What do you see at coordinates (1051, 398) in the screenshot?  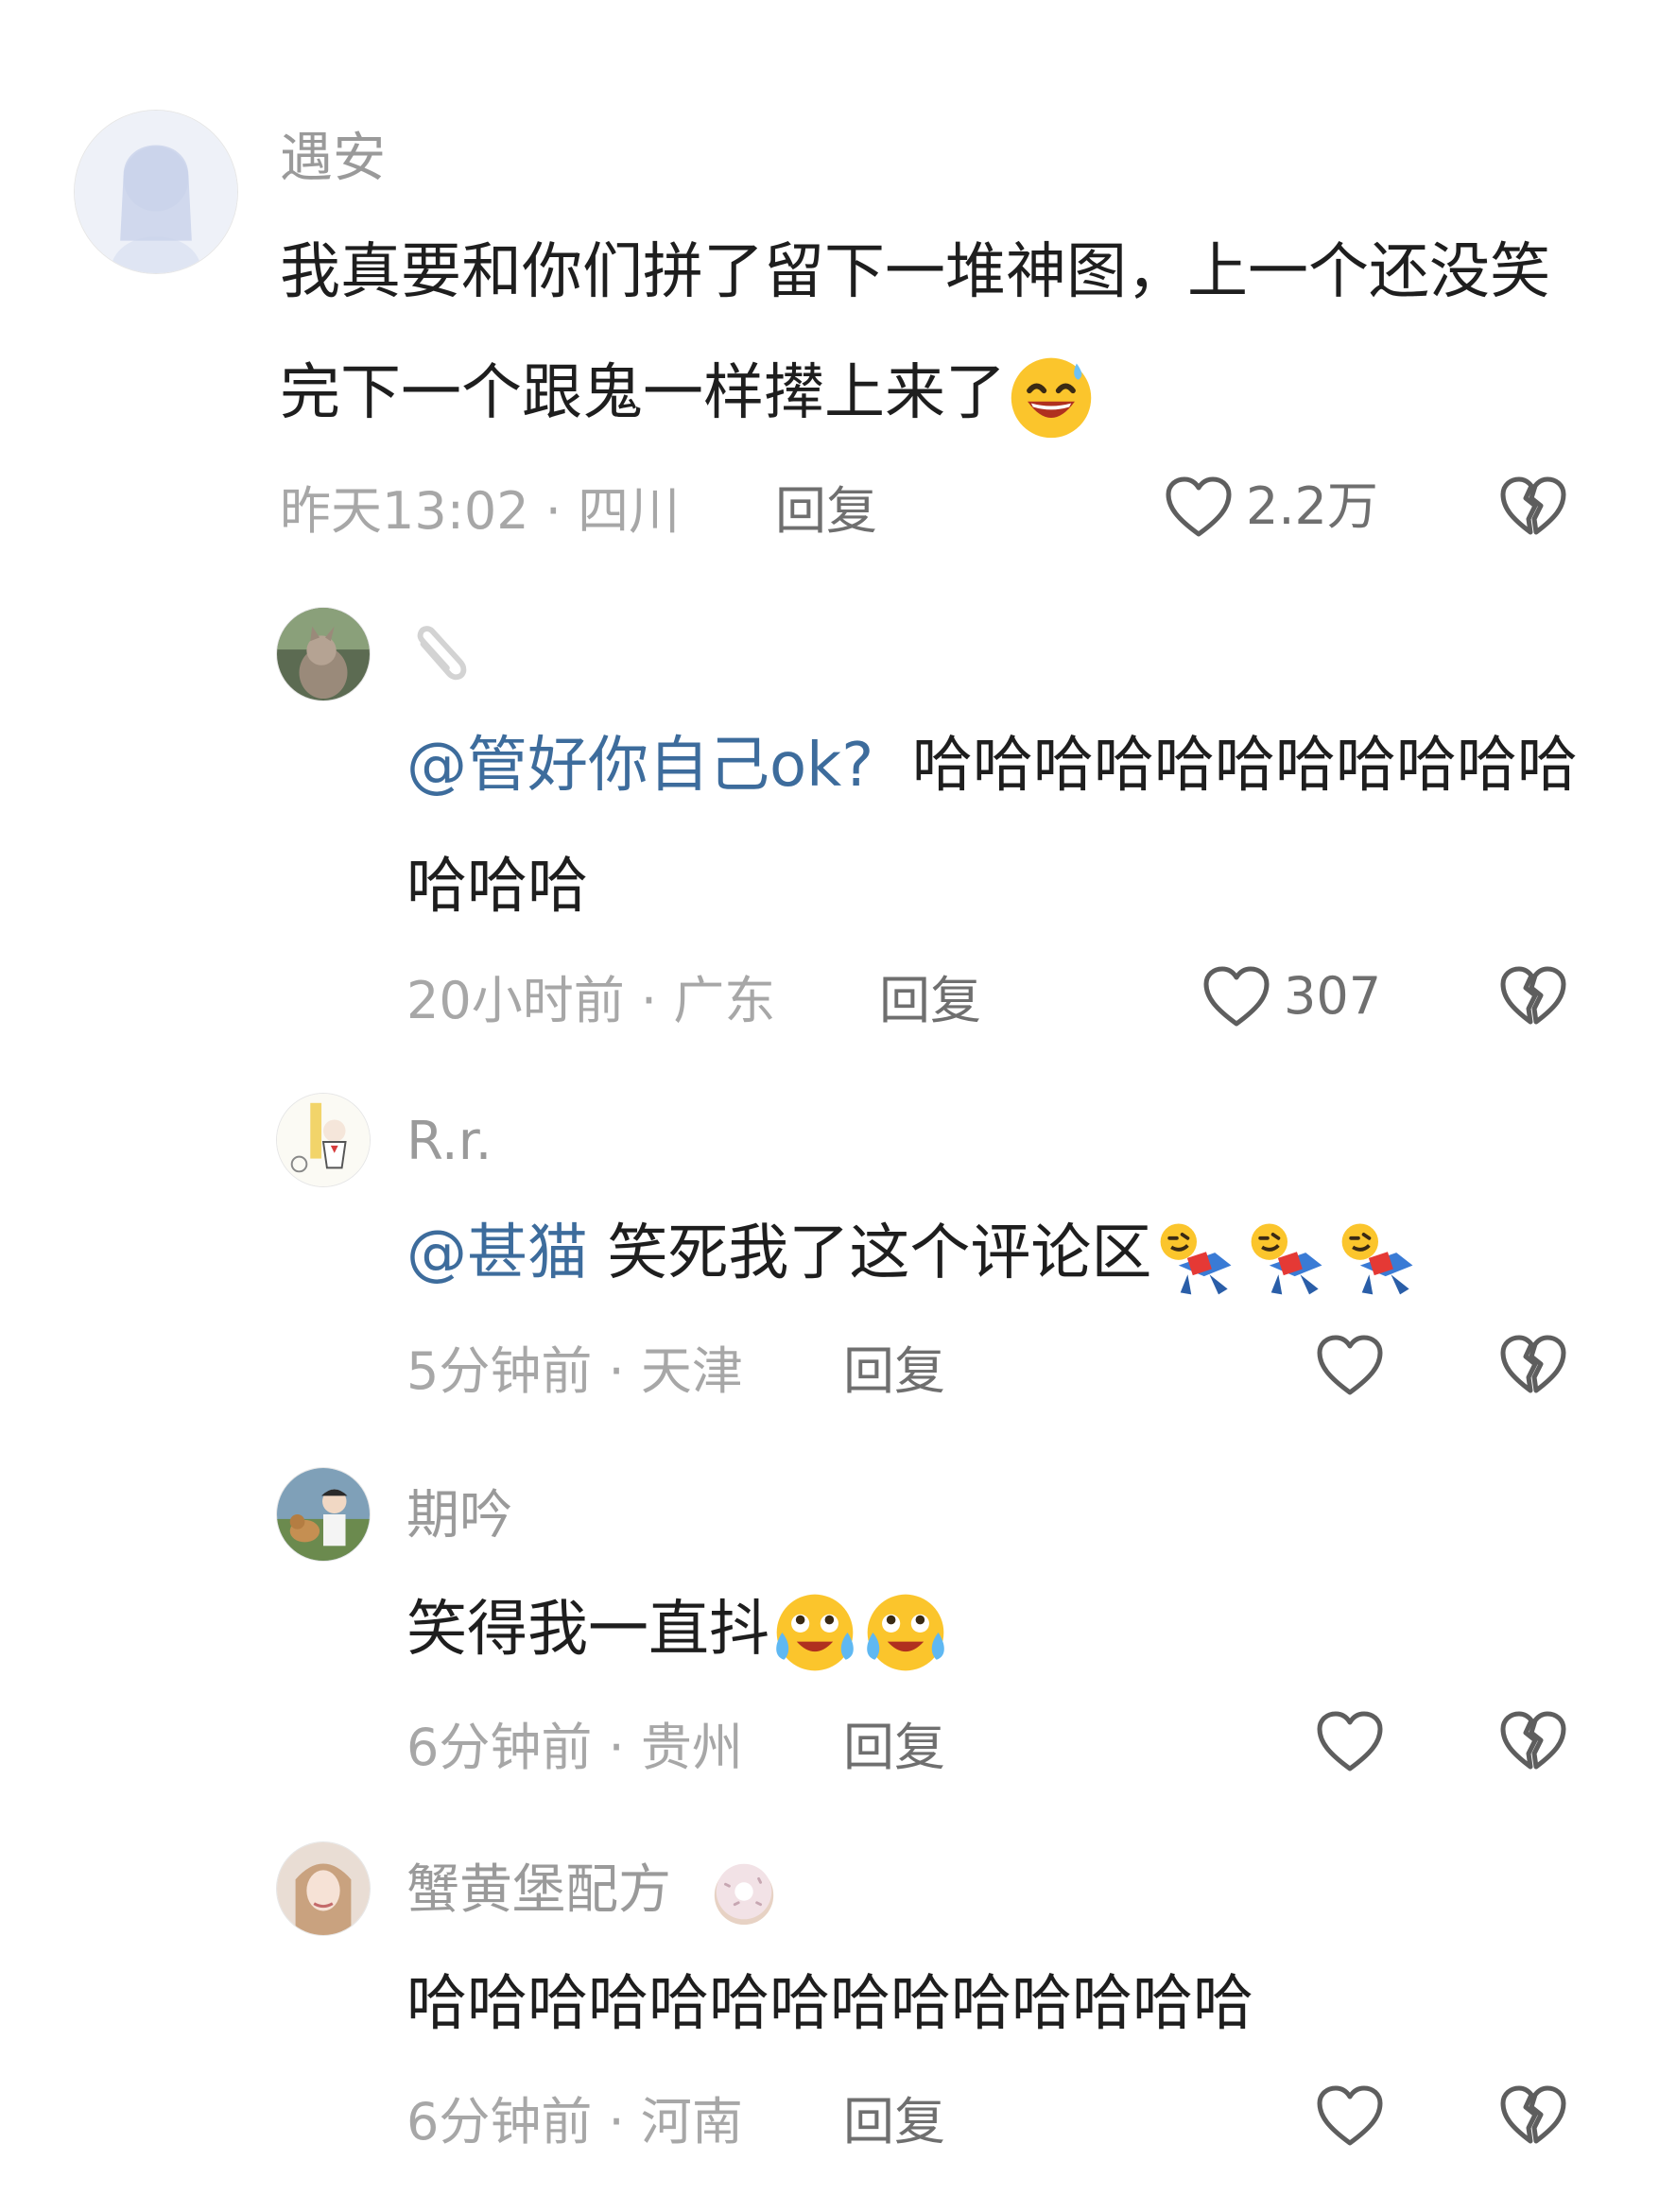 I see `grinning-sweat-emoji` at bounding box center [1051, 398].